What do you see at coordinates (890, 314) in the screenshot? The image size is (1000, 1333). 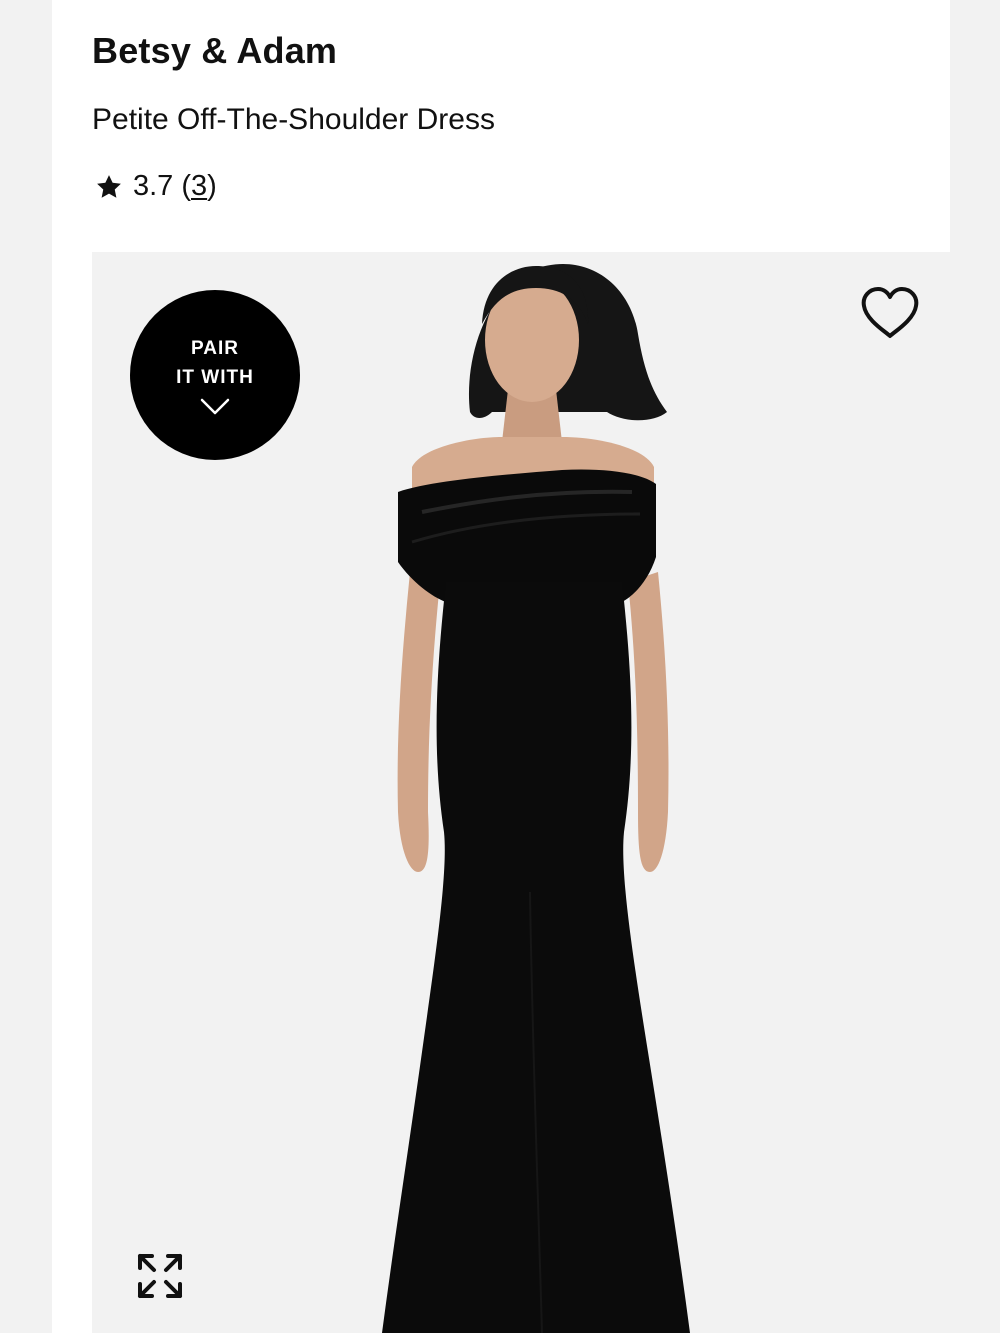 I see `heart-icon` at bounding box center [890, 314].